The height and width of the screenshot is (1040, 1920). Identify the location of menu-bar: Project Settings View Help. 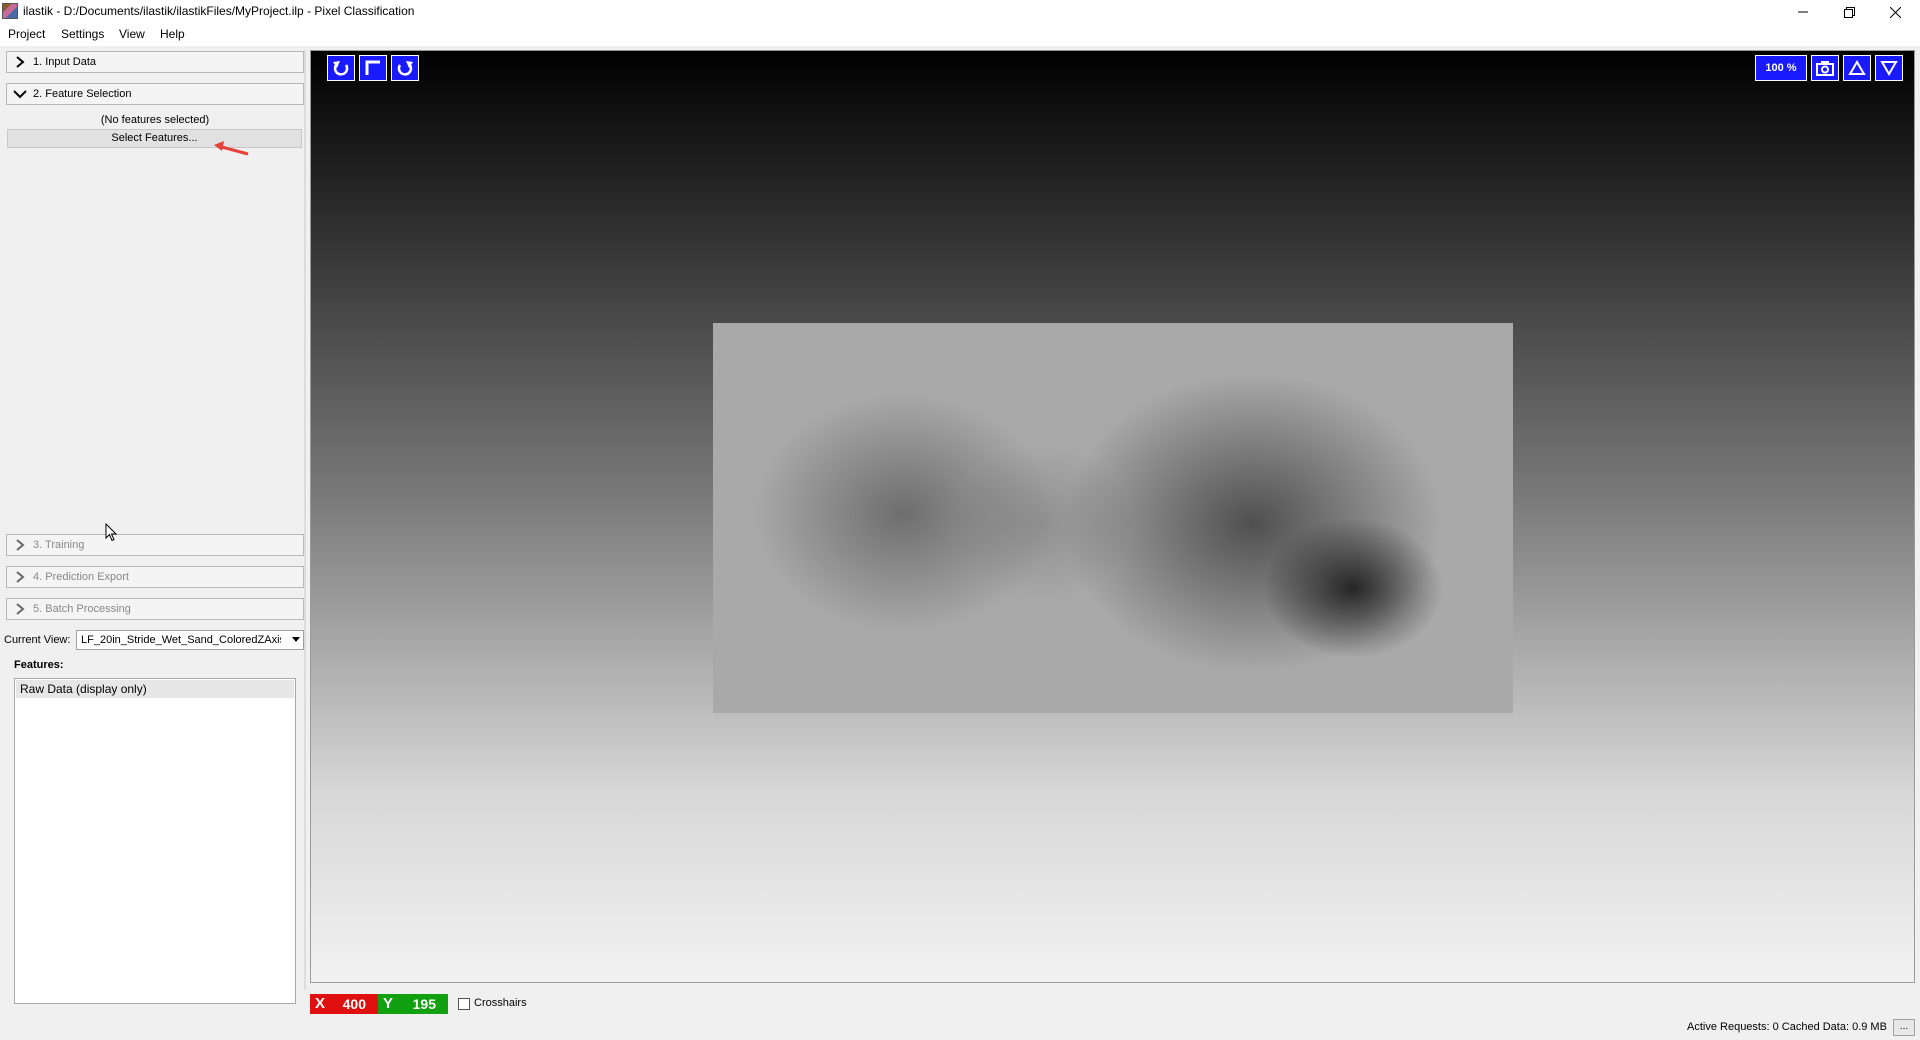
(960, 35).